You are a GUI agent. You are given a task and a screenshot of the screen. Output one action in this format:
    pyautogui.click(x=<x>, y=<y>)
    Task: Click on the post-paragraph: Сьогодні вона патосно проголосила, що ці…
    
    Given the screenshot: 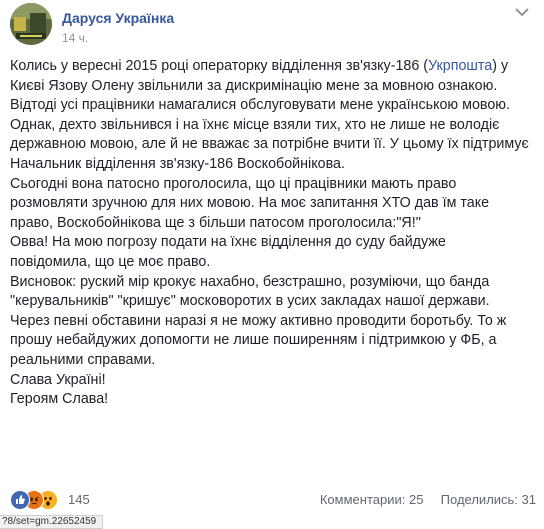 What is the action you would take?
    pyautogui.click(x=250, y=203)
    